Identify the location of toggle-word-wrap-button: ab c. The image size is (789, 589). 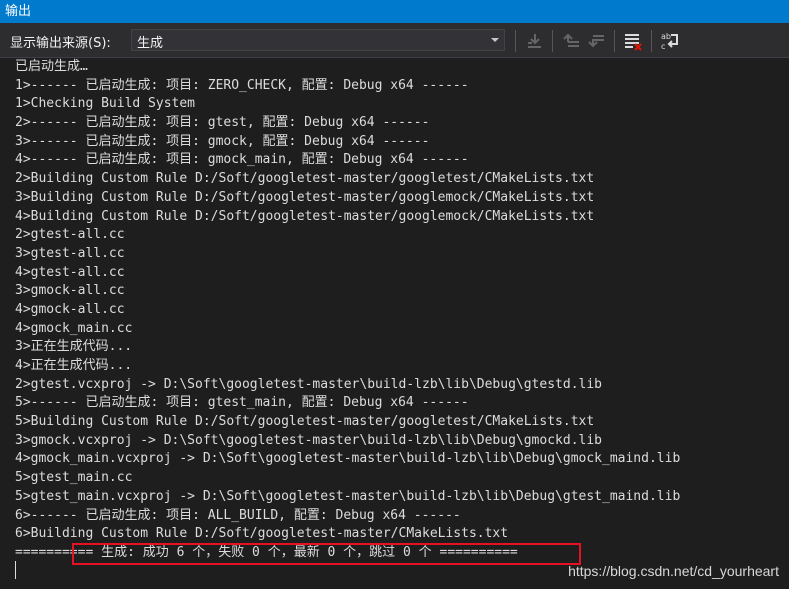
(670, 41).